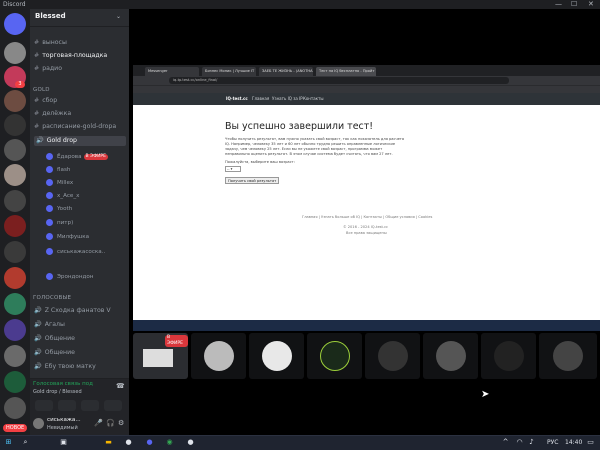  I want to click on site-nav-link: Узнать IQ за IP, so click(287, 99).